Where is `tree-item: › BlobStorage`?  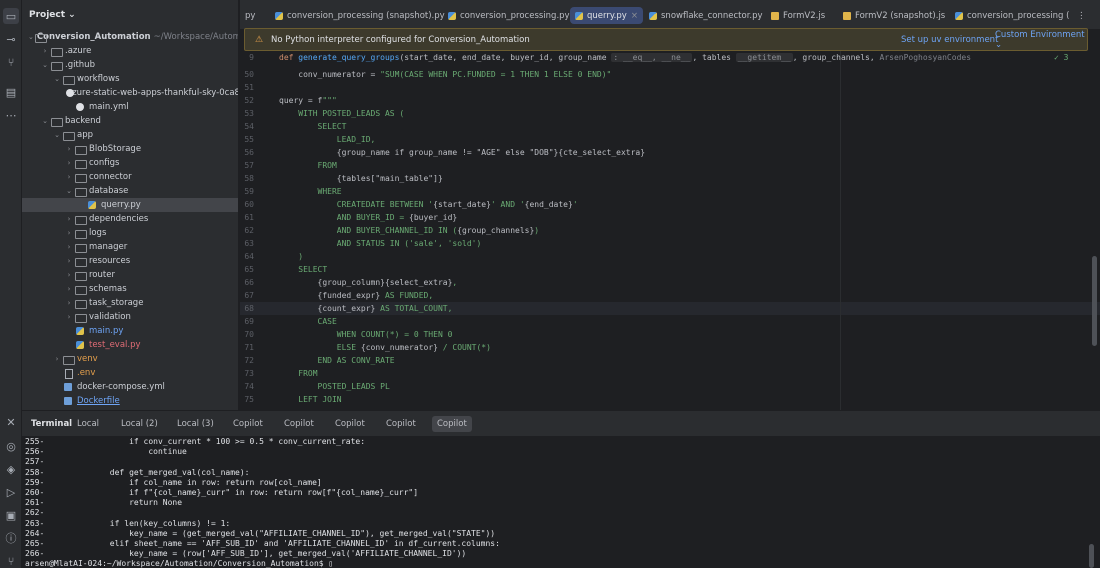 tree-item: › BlobStorage is located at coordinates (130, 149).